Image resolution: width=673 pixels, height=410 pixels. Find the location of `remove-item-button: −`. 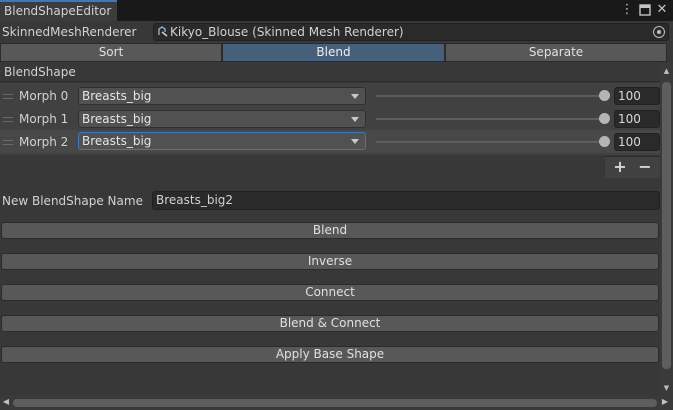

remove-item-button: − is located at coordinates (645, 167).